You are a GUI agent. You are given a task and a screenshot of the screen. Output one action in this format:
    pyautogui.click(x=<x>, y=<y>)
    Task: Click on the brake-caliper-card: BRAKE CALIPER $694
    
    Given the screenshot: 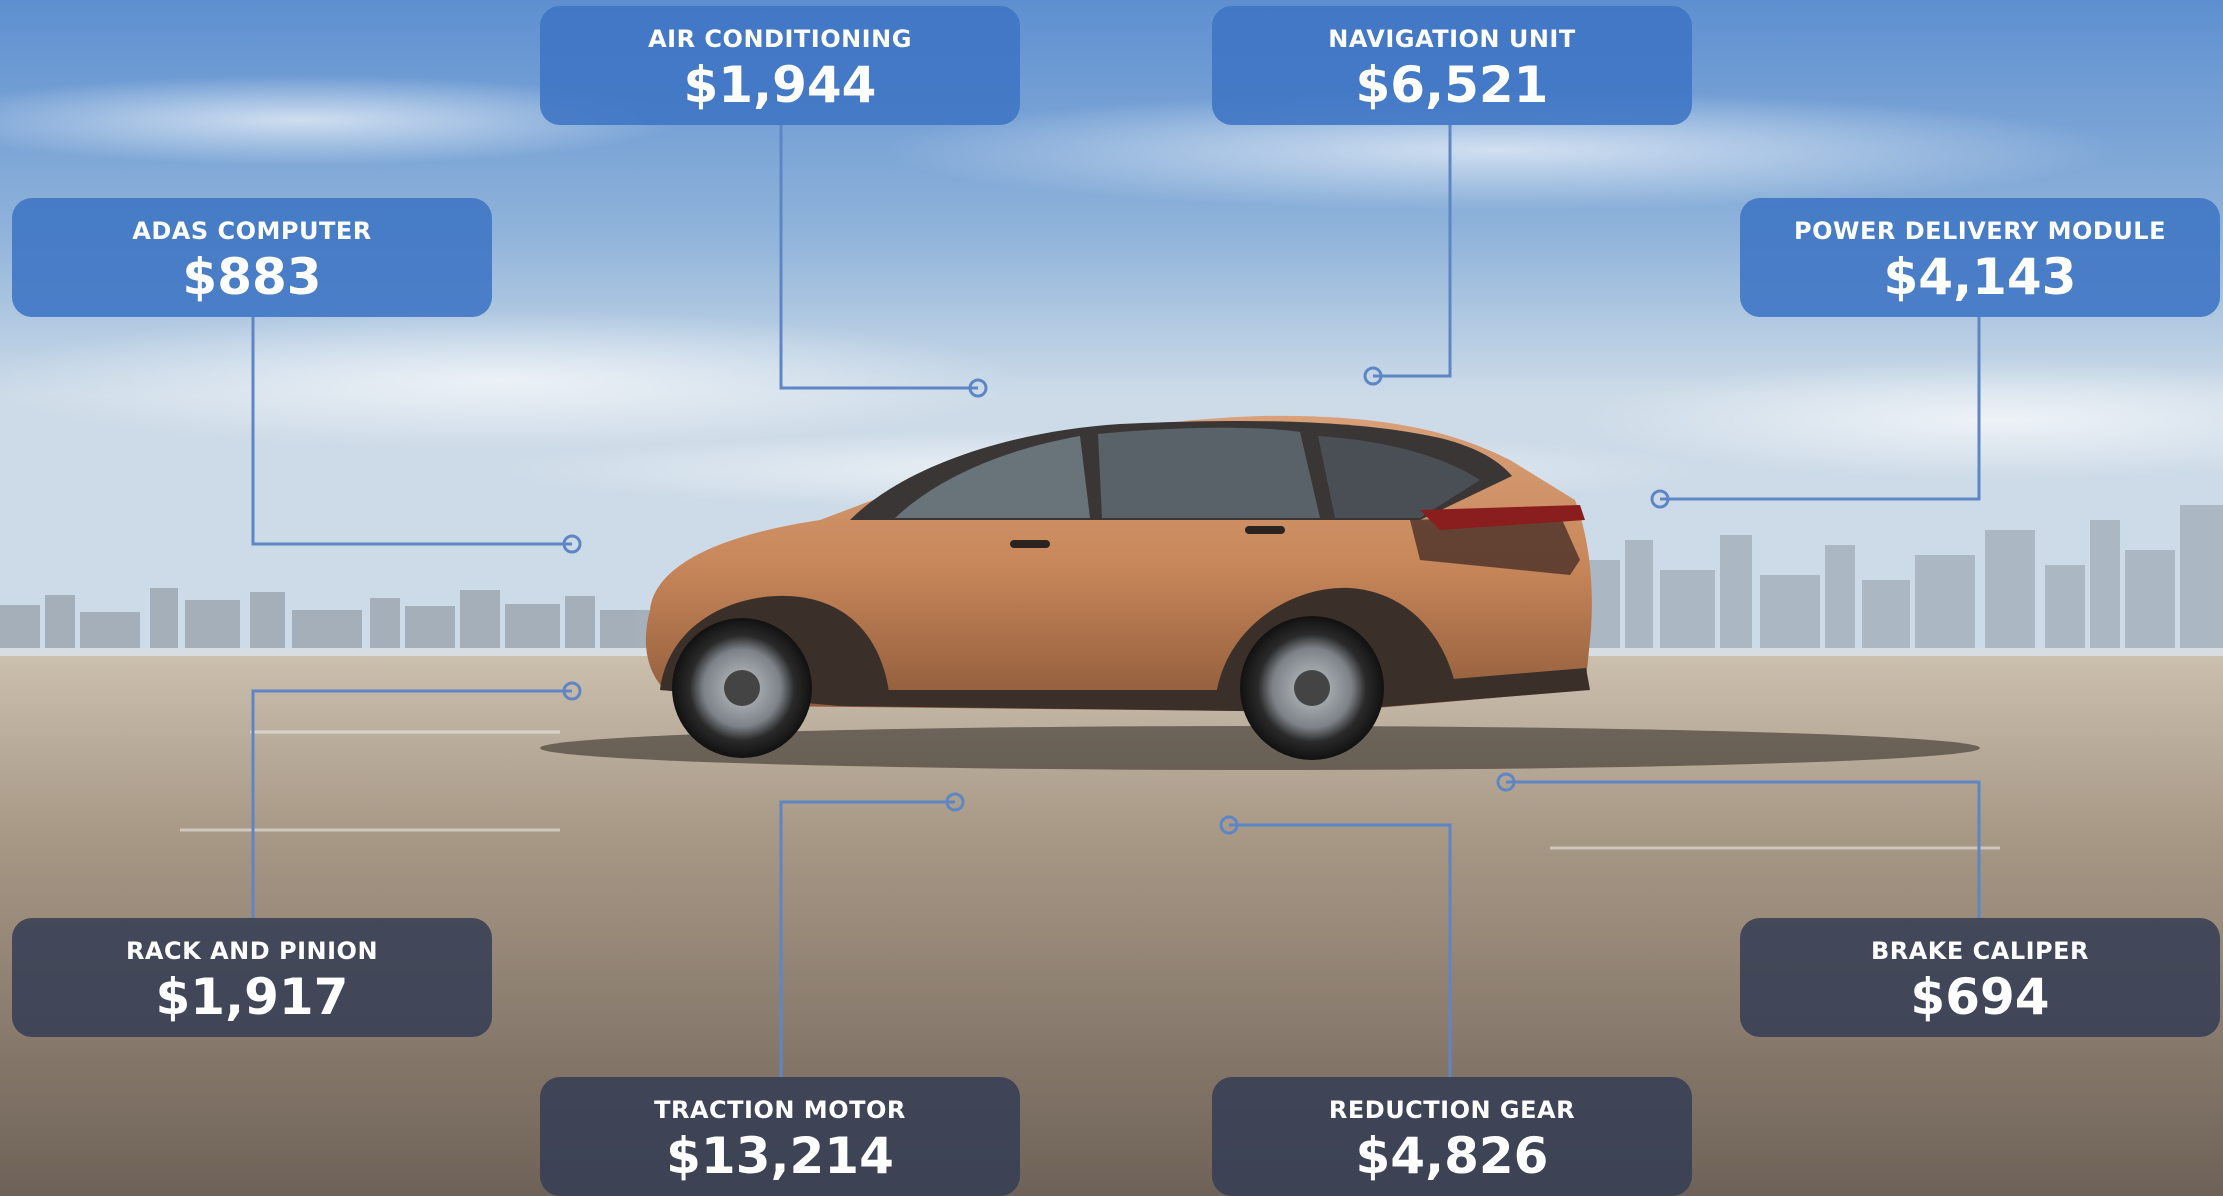 What is the action you would take?
    pyautogui.click(x=1980, y=977)
    